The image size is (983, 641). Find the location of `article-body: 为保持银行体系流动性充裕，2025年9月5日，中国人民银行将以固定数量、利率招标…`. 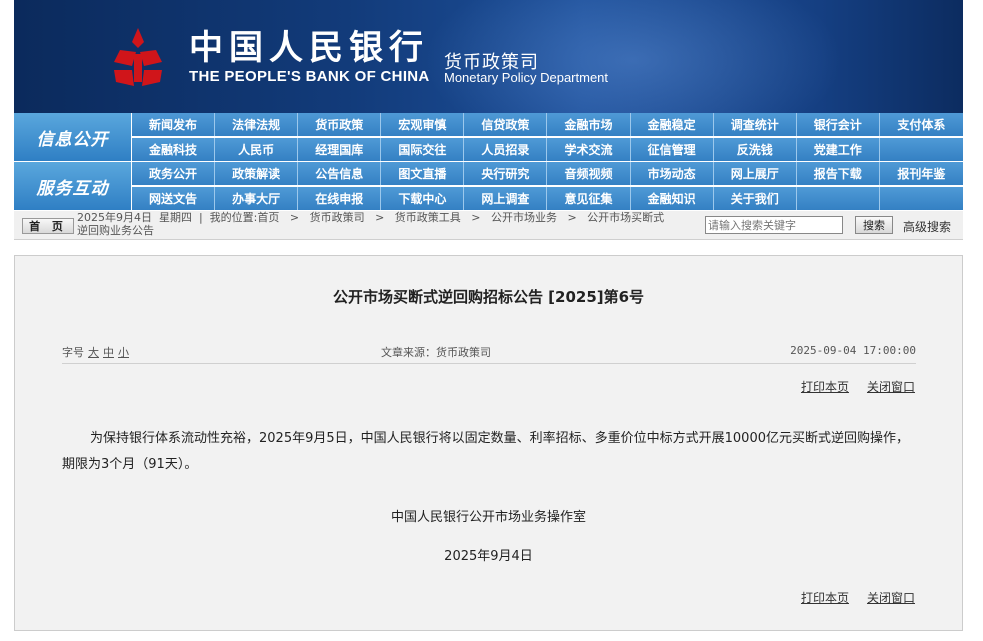

article-body: 为保持银行体系流动性充裕，2025年9月5日，中国人民银行将以固定数量、利率招标… is located at coordinates (485, 451).